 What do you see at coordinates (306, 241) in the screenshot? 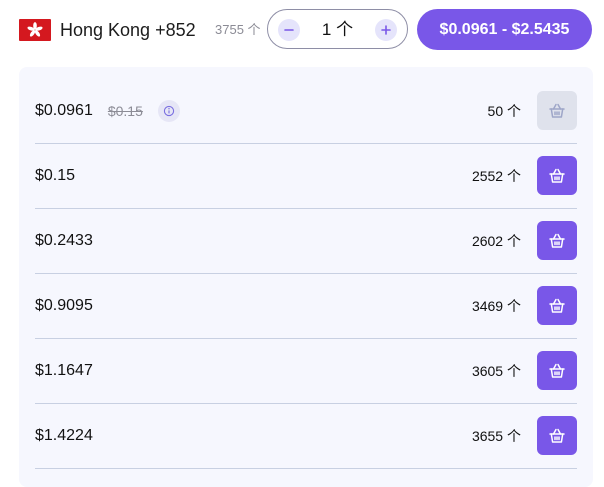
I see `price-tier-row: $0.2433 2602 个` at bounding box center [306, 241].